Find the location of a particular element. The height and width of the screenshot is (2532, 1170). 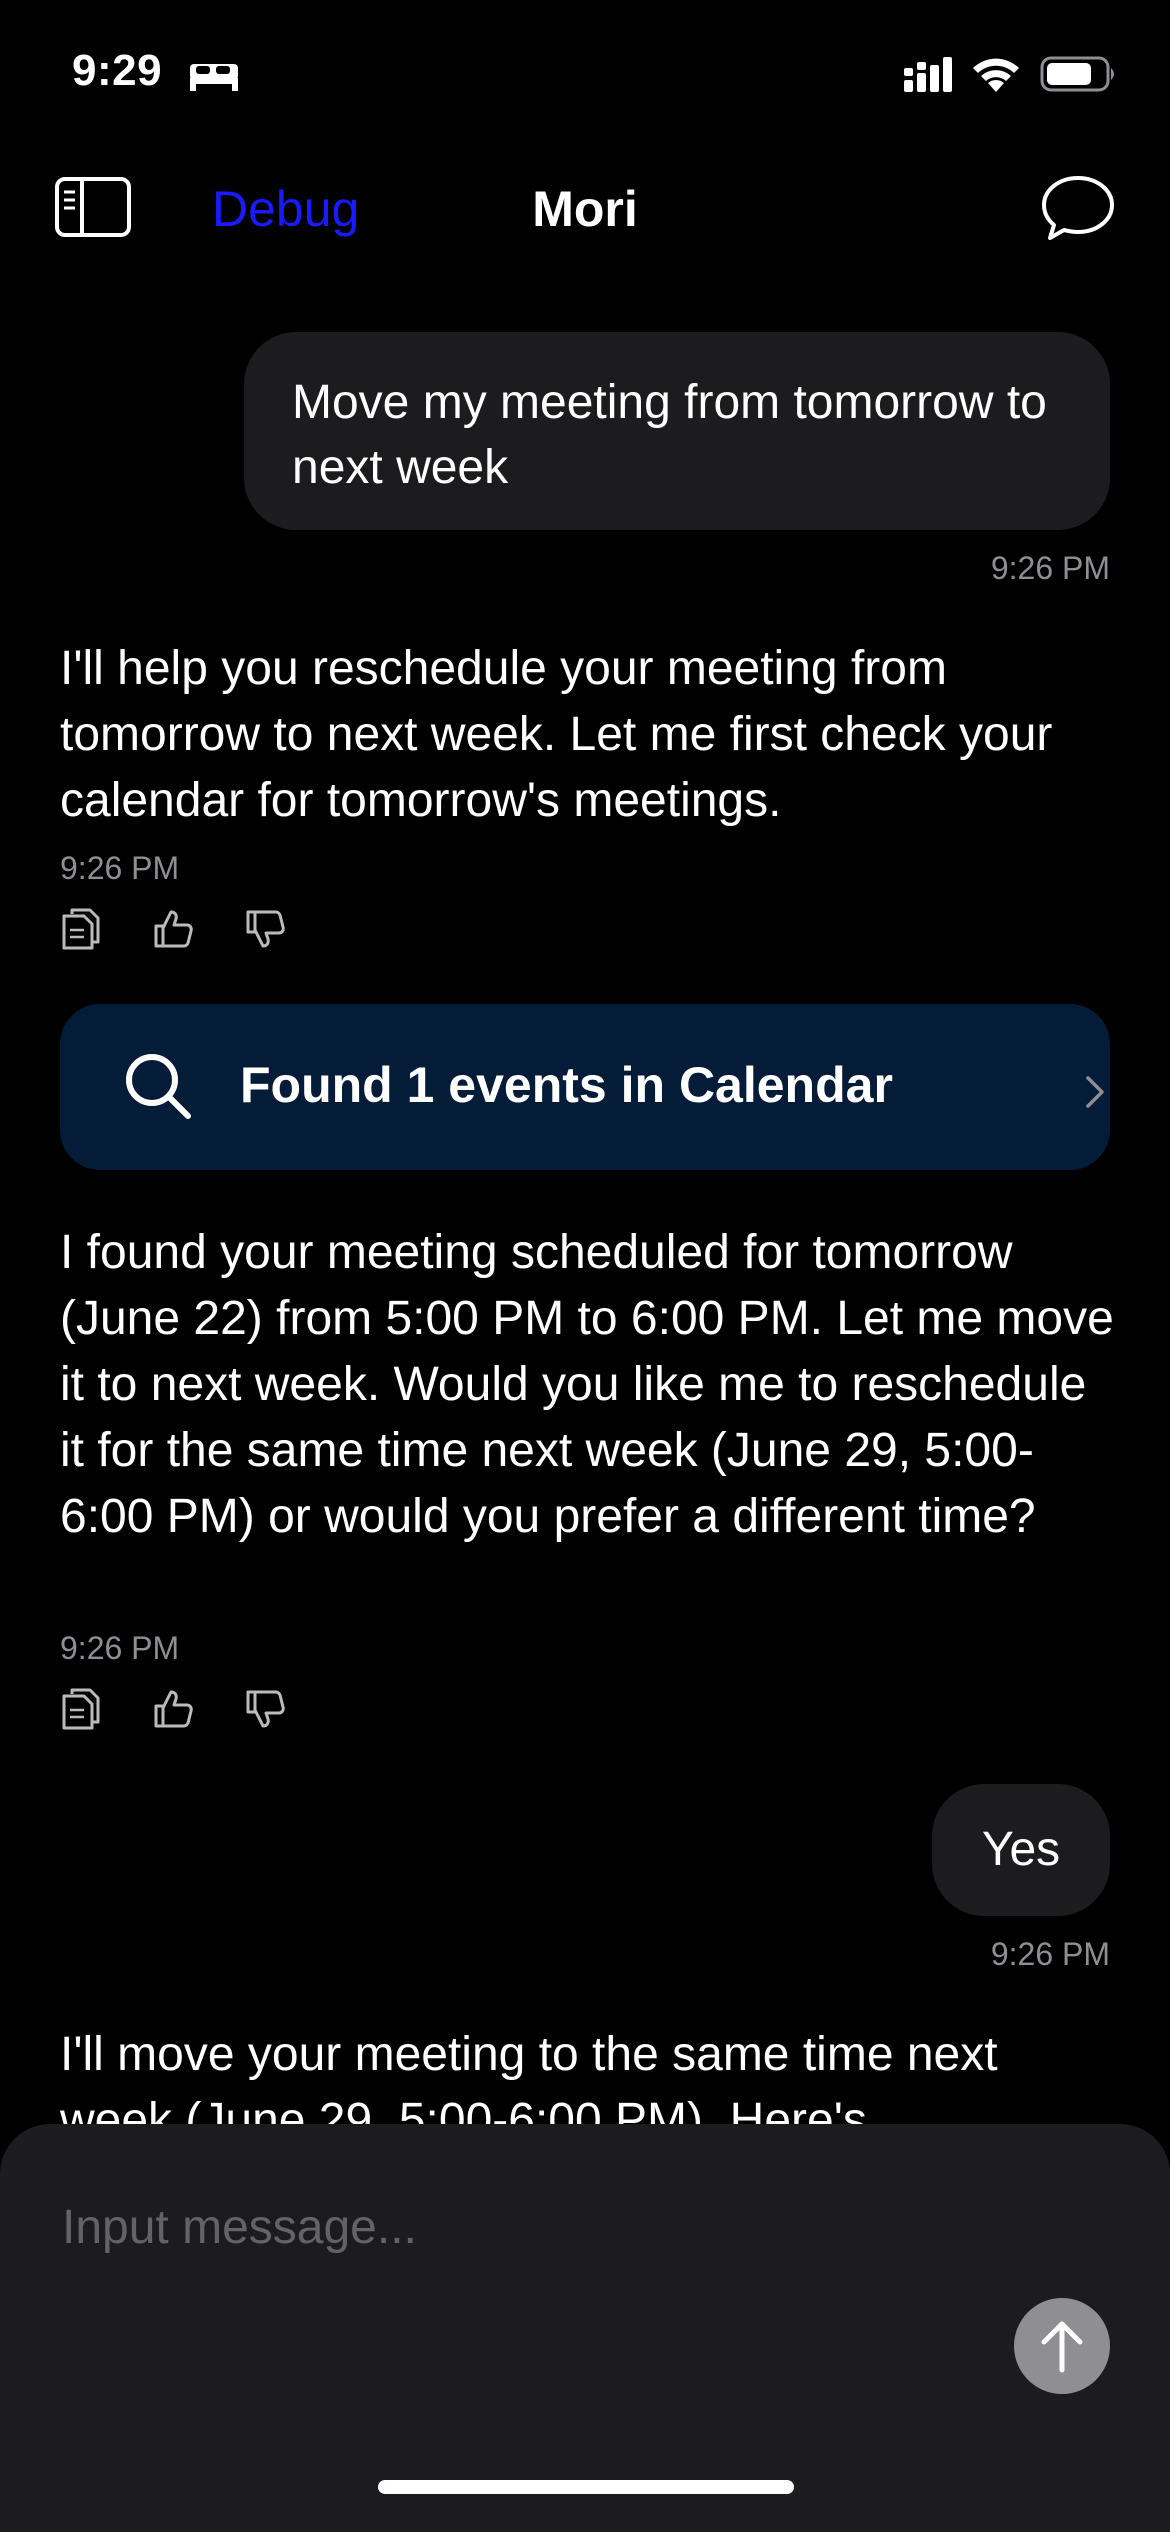

signal-icon is located at coordinates (928, 74).